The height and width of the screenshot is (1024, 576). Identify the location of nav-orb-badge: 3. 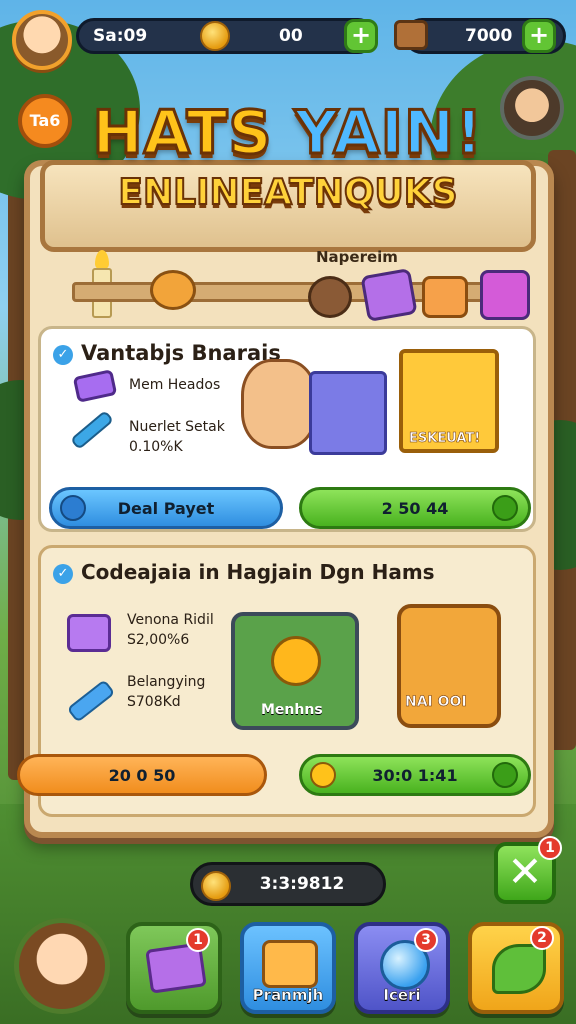
(426, 940).